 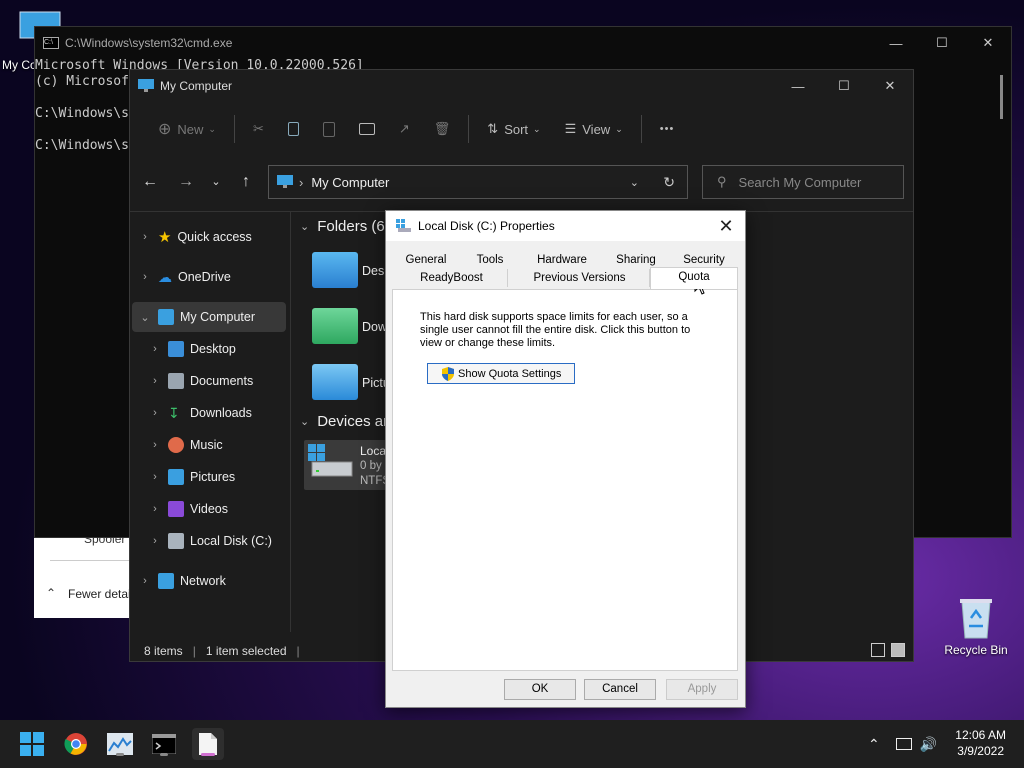 I want to click on ok-button: OK, so click(x=540, y=689).